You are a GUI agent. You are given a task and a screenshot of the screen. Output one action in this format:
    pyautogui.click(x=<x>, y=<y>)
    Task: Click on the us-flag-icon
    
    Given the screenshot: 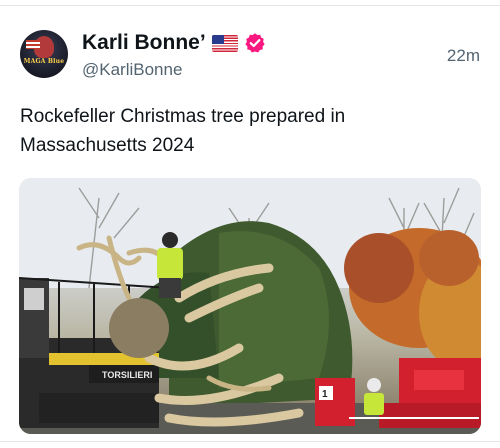 What is the action you would take?
    pyautogui.click(x=224, y=43)
    